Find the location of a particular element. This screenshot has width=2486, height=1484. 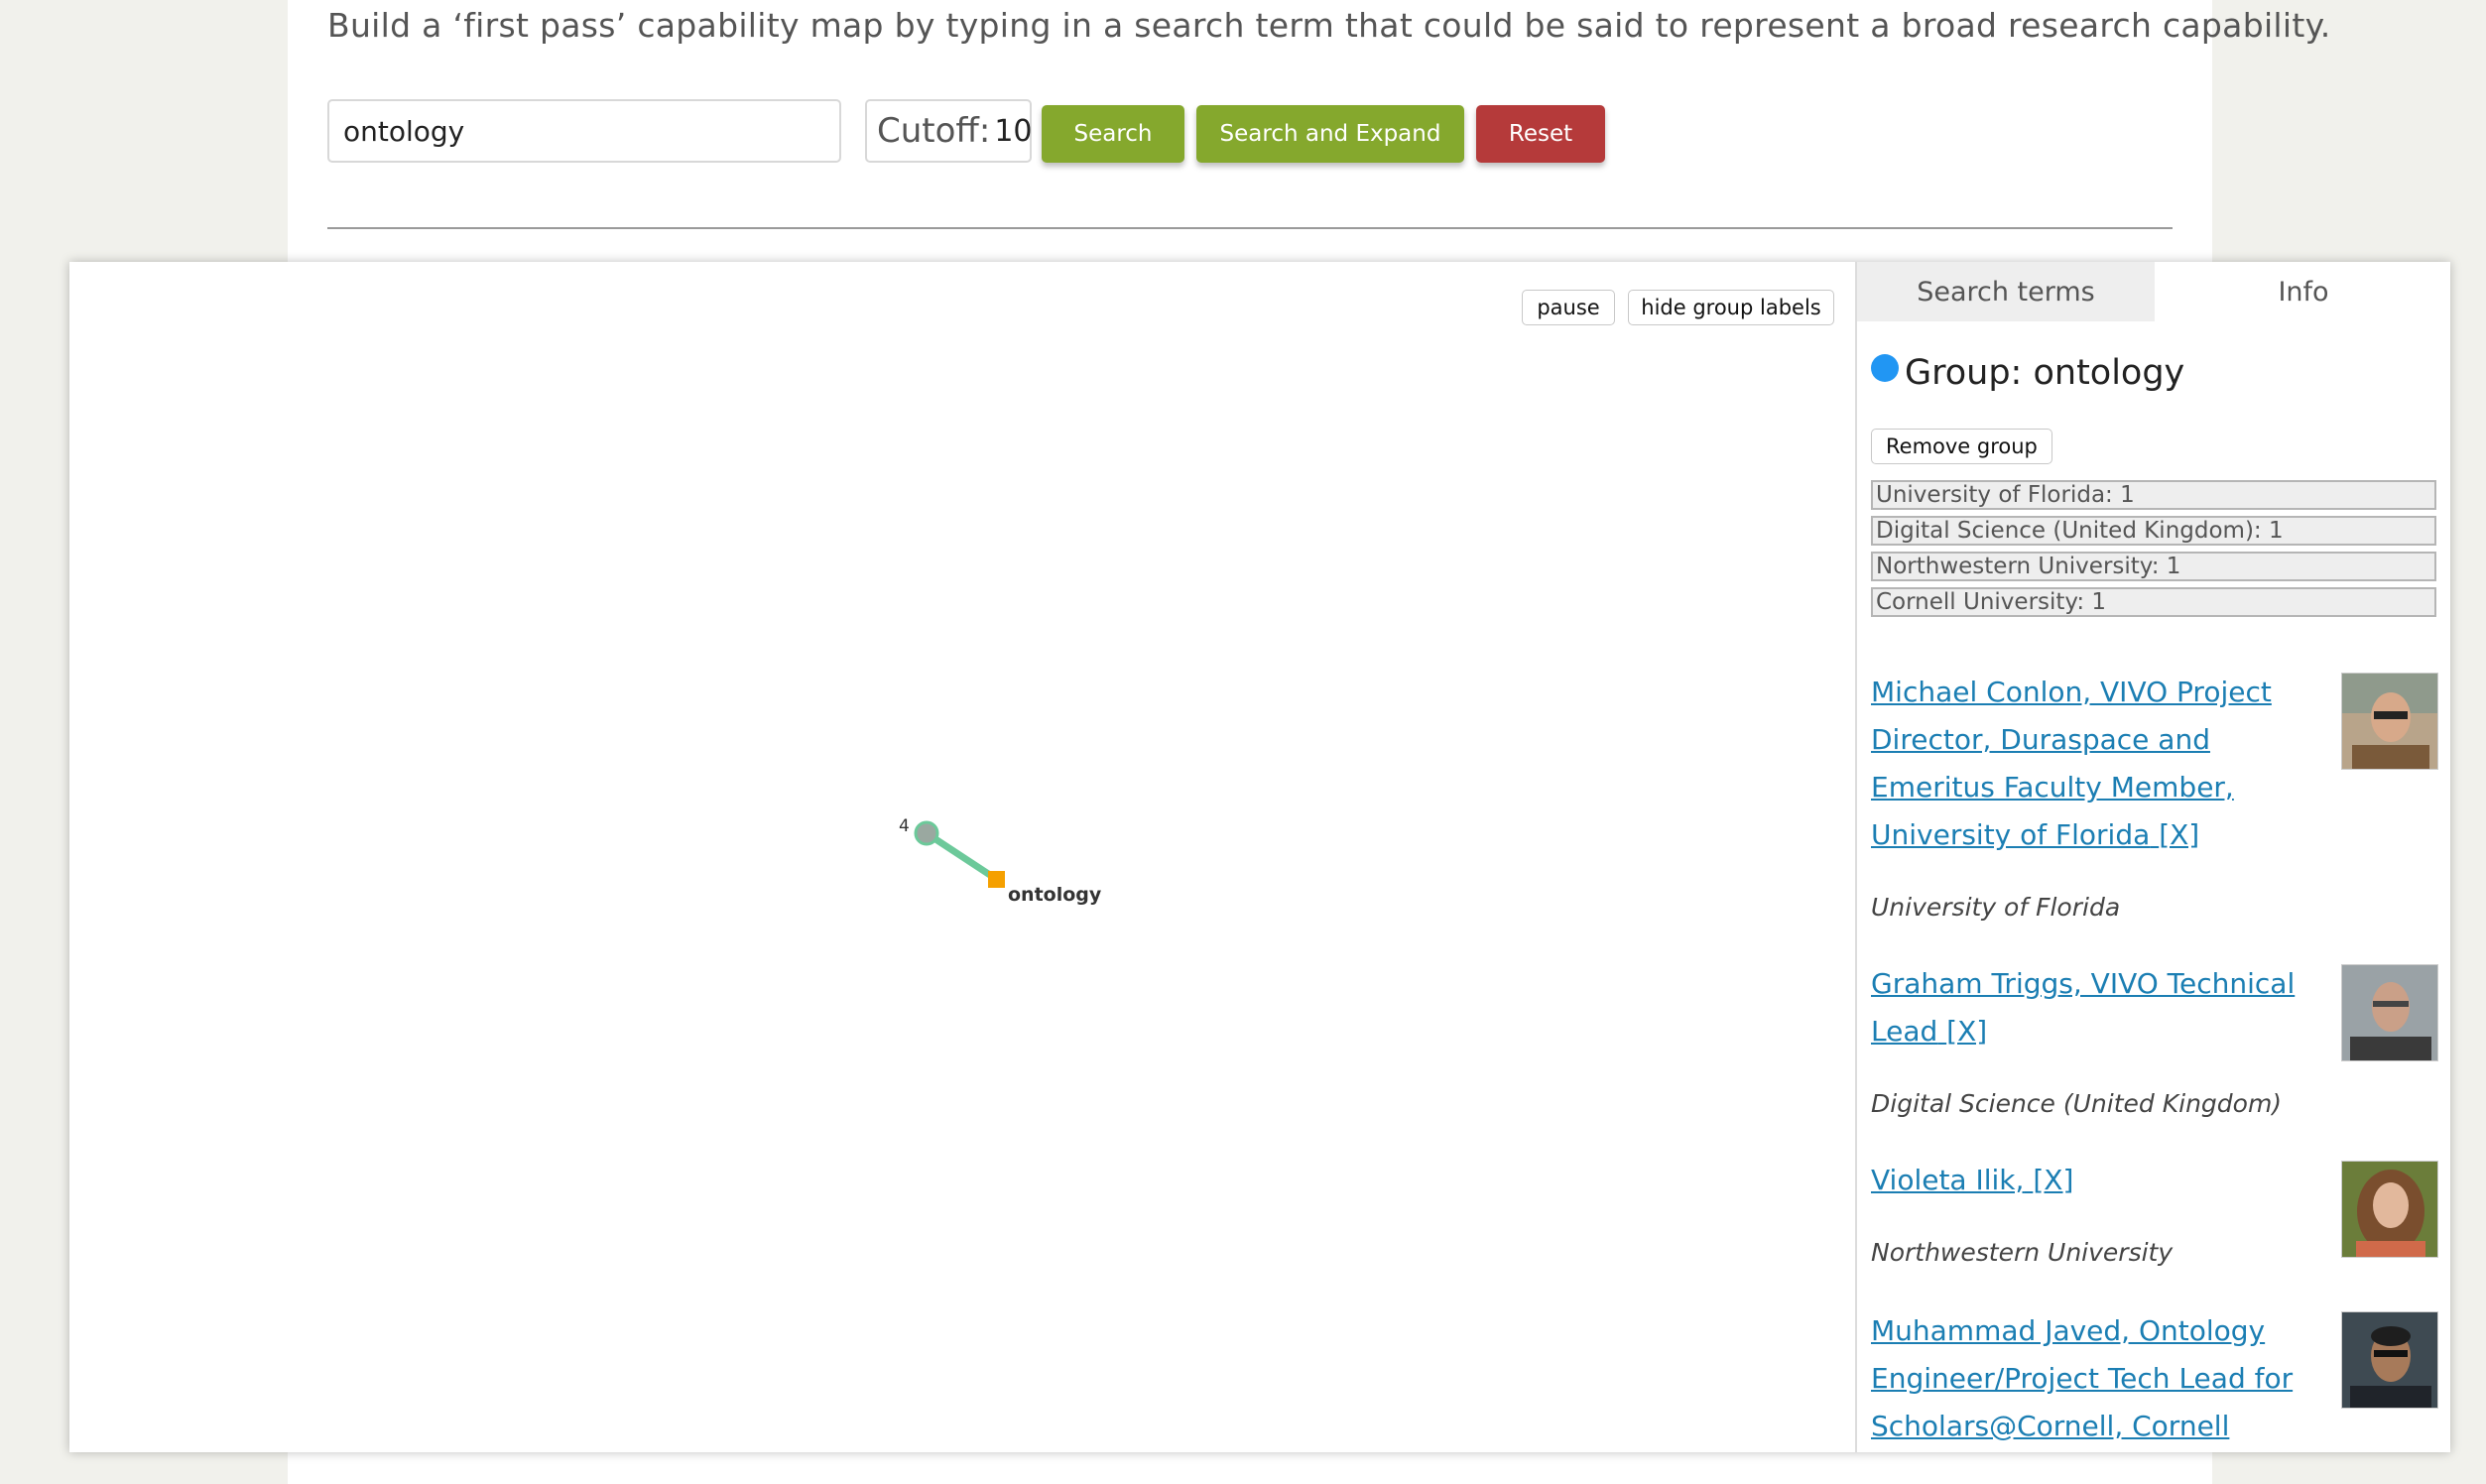

group-node is located at coordinates (996, 879).